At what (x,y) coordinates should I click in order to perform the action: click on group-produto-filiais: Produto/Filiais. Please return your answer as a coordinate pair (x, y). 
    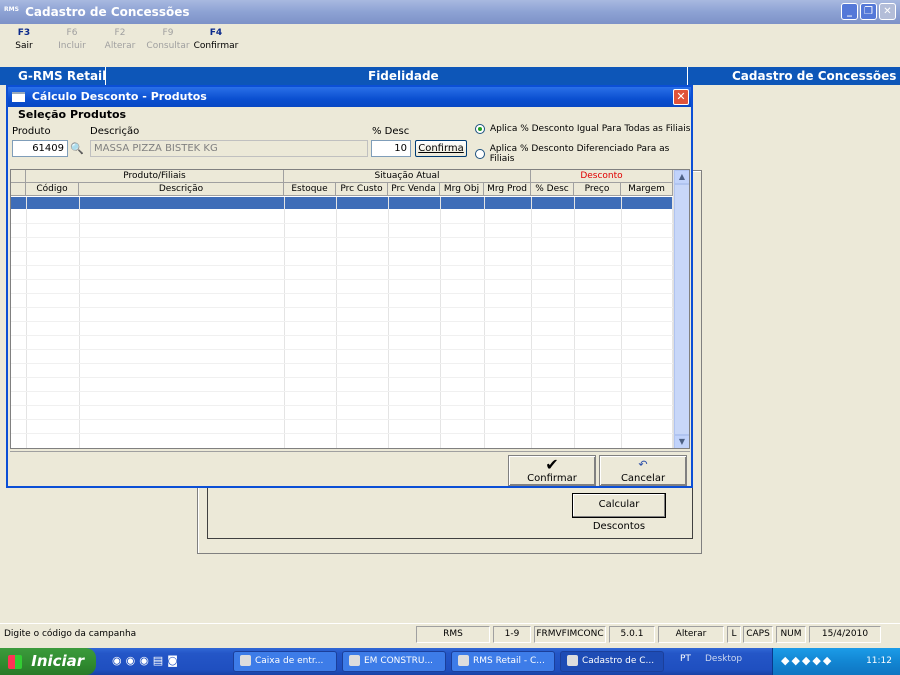
    Looking at the image, I should click on (155, 176).